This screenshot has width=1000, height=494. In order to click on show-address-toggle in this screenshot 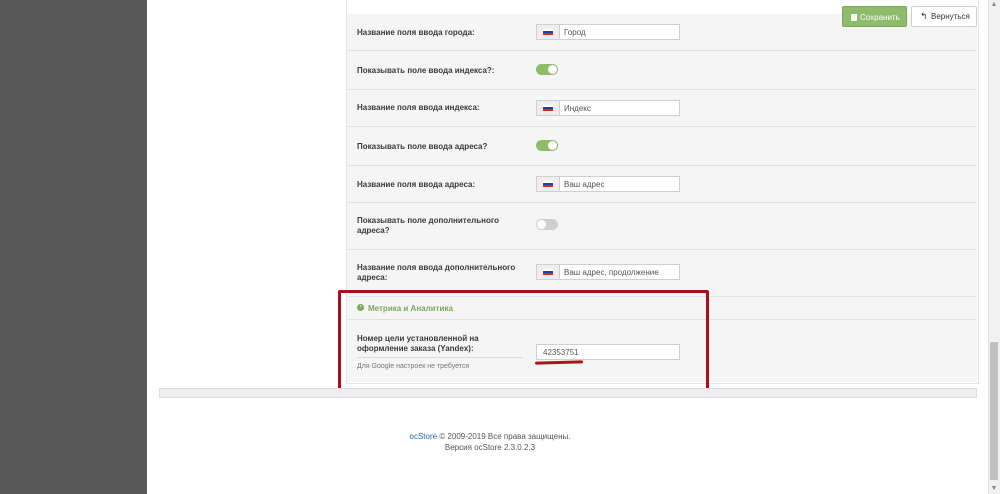, I will do `click(547, 145)`.